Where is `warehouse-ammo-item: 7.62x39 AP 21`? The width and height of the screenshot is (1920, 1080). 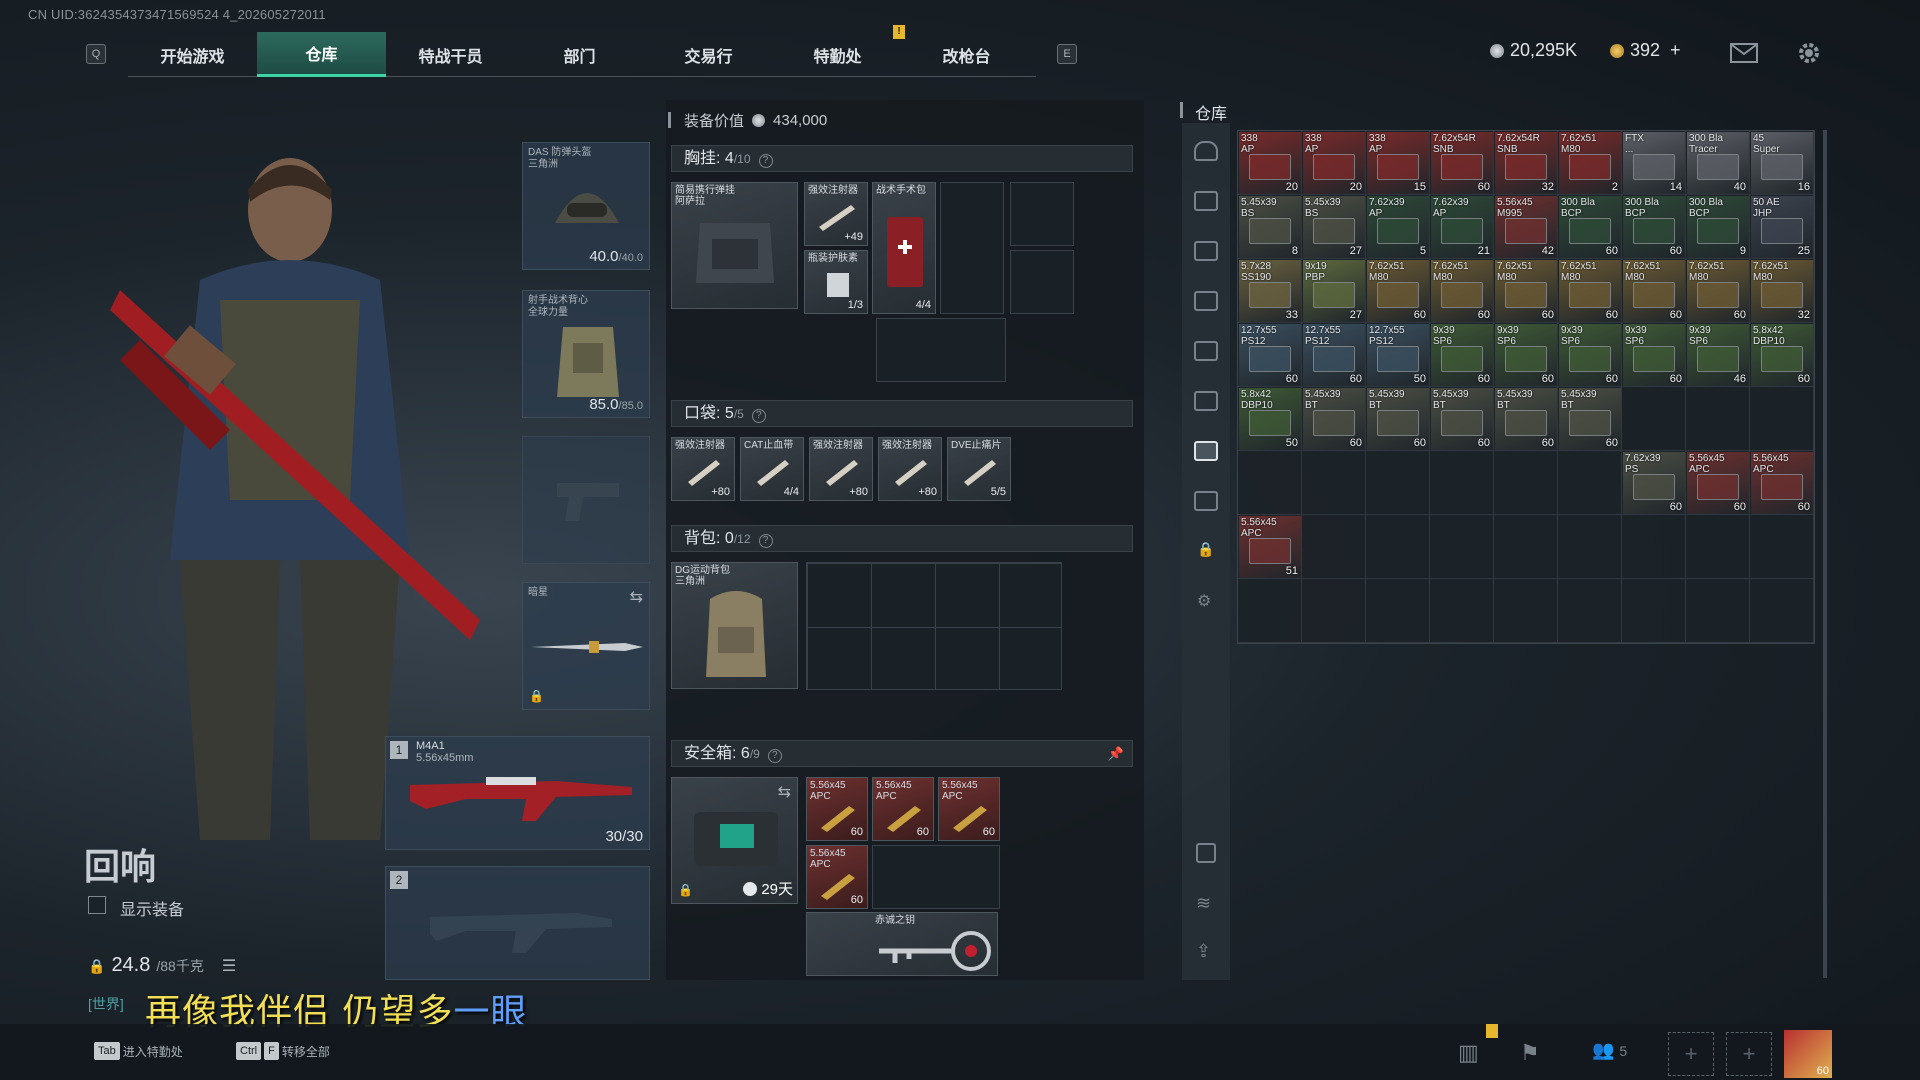
warehouse-ammo-item: 7.62x39 AP 21 is located at coordinates (1462, 227).